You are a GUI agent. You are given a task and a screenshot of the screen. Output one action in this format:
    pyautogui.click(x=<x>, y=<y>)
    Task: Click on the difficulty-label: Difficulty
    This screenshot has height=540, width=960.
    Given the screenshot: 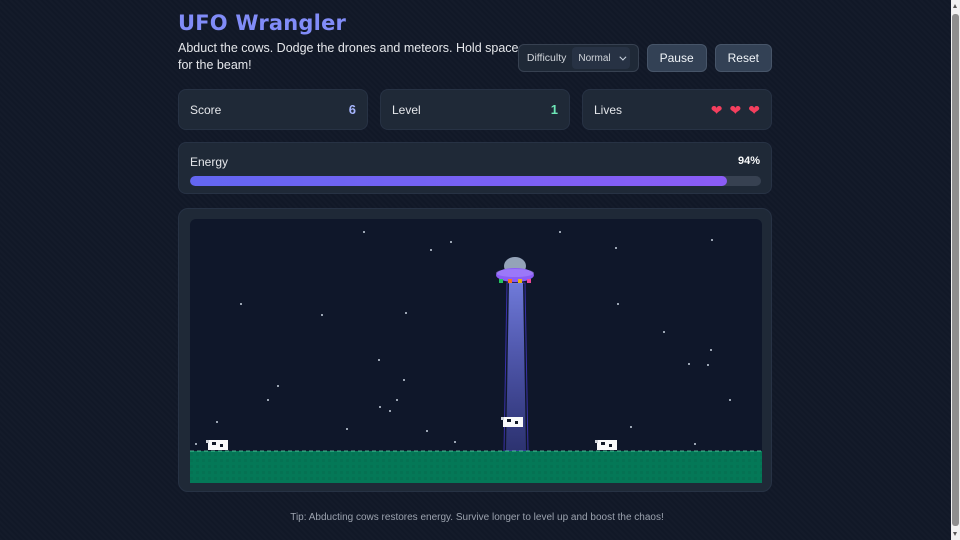 What is the action you would take?
    pyautogui.click(x=546, y=58)
    